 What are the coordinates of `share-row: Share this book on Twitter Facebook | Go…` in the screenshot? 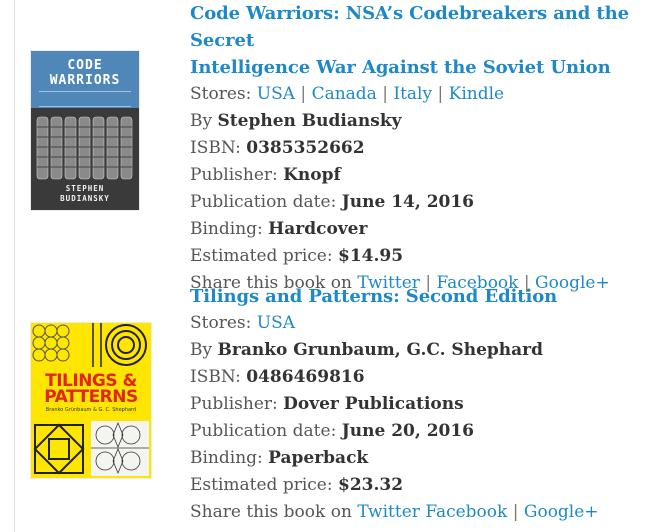 It's located at (394, 512).